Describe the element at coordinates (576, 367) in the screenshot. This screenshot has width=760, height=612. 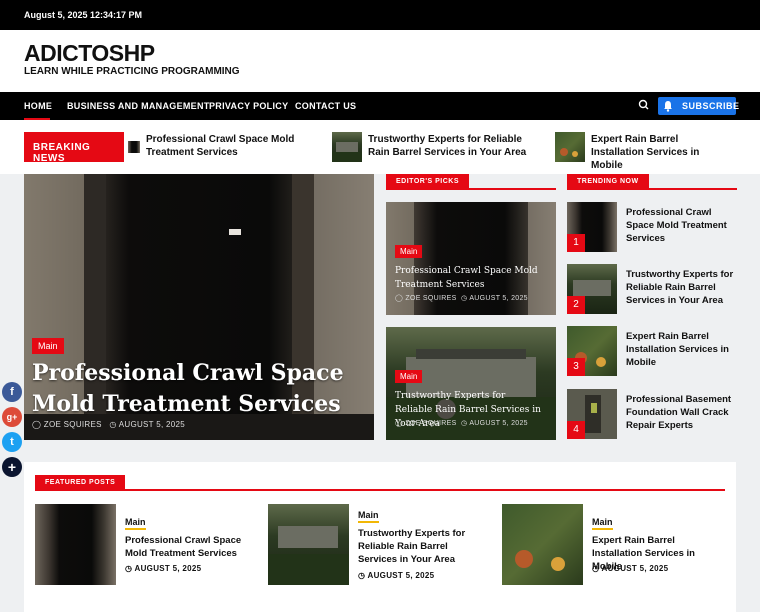
I see `trending-rank: 3` at that location.